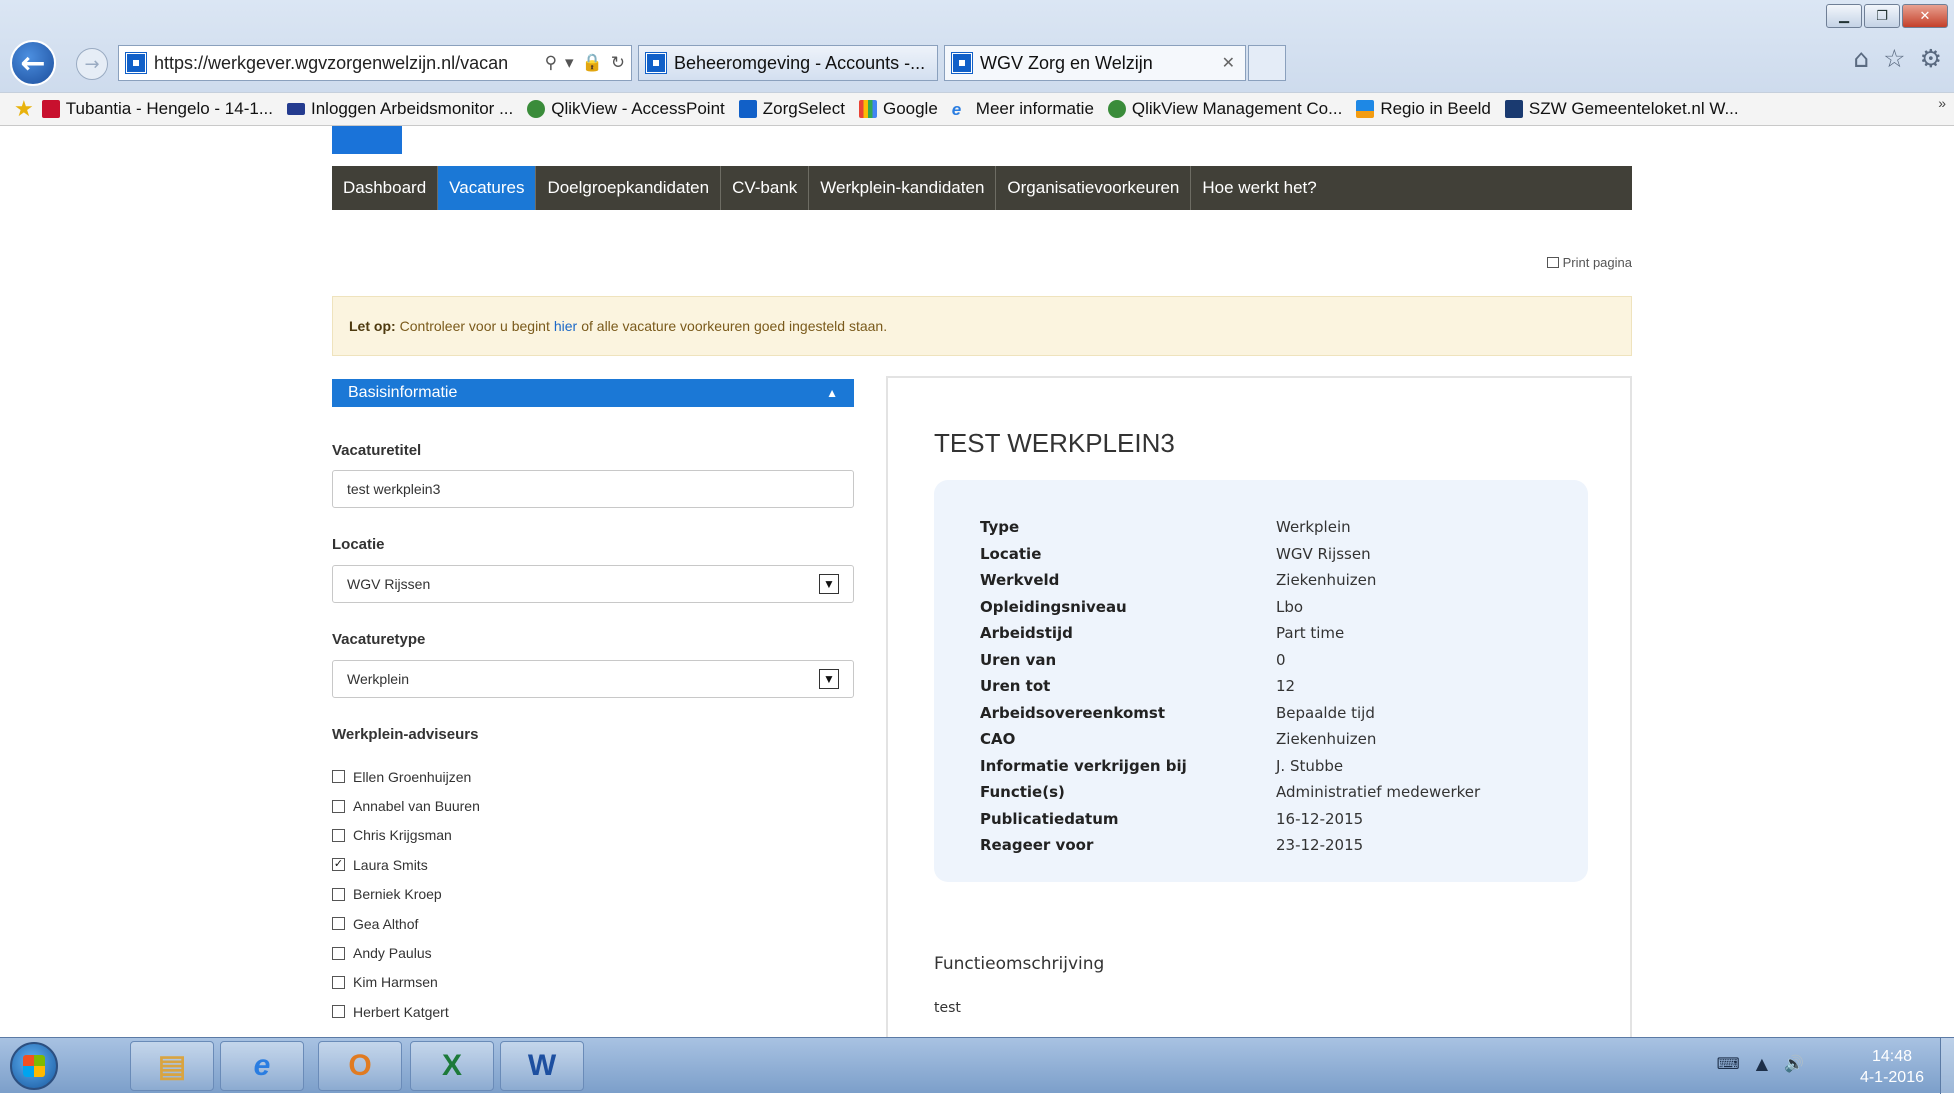 The width and height of the screenshot is (1954, 1094). What do you see at coordinates (1095, 63) in the screenshot?
I see `tab-wgv: WGV Zorg en Welzijn ✕` at bounding box center [1095, 63].